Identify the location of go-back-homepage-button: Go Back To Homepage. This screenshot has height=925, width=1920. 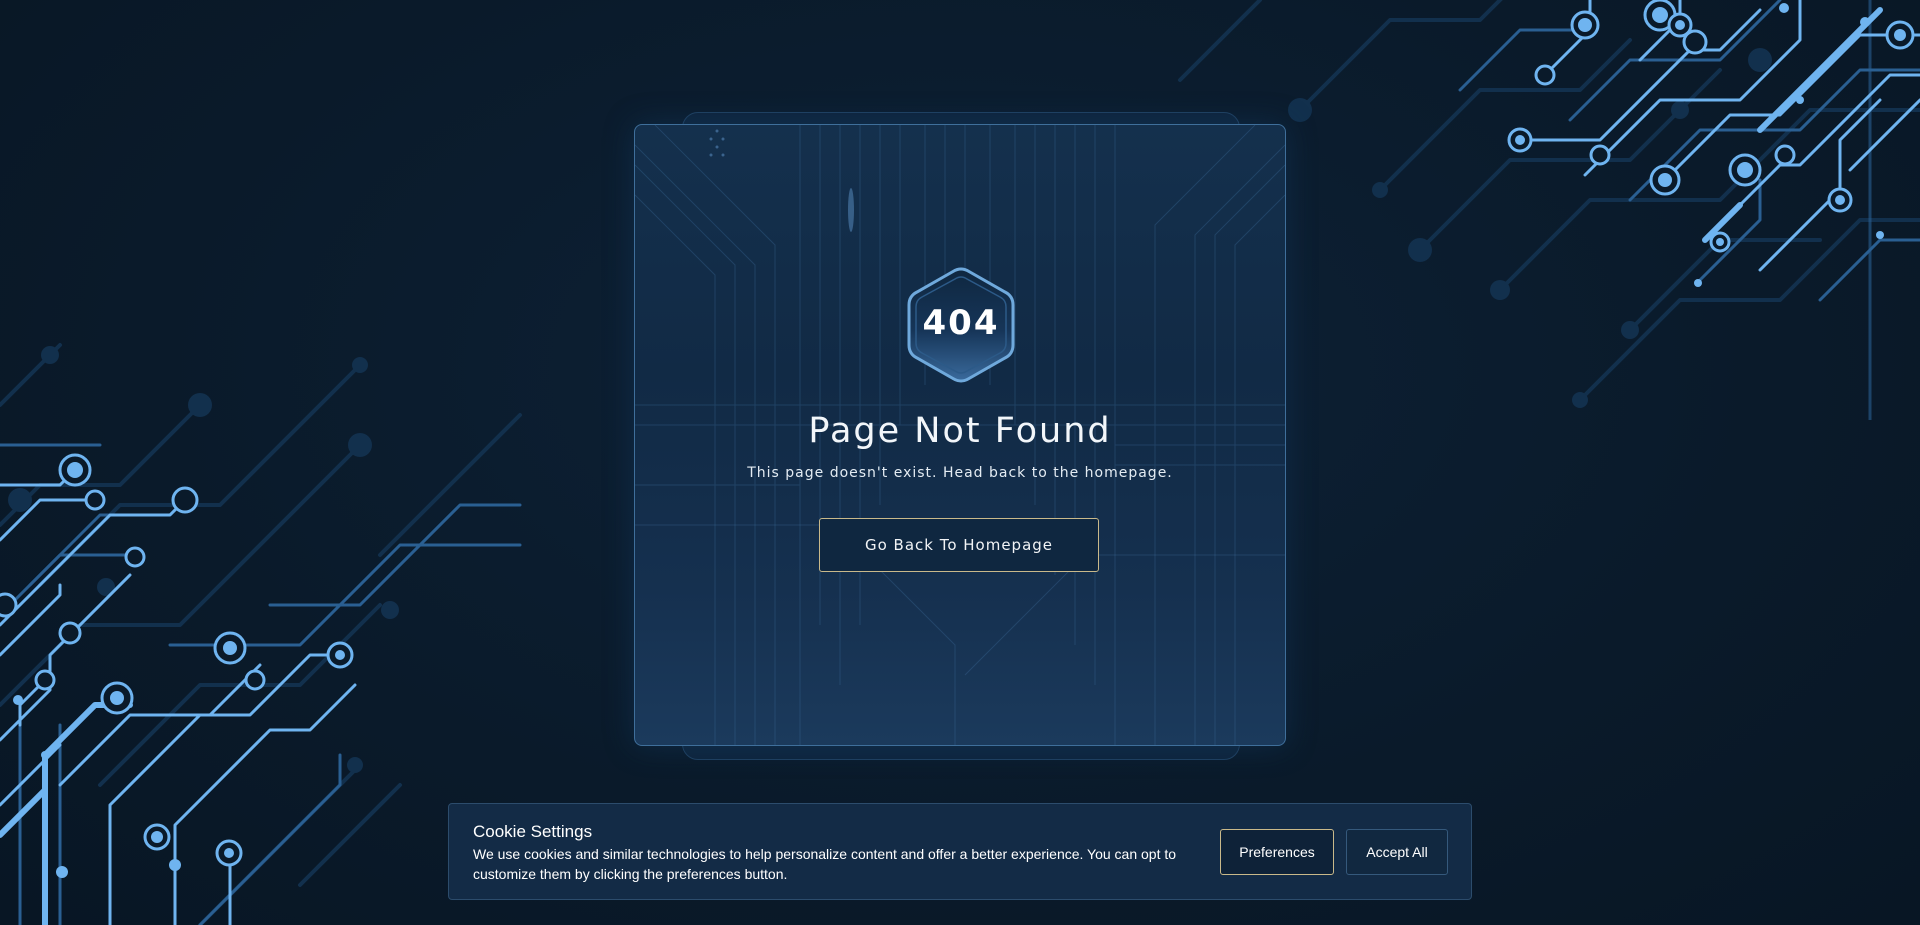
(959, 545).